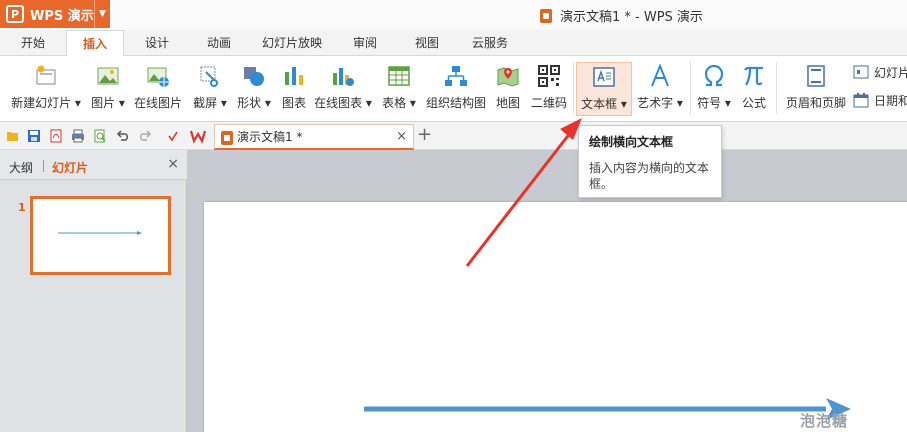 The width and height of the screenshot is (907, 432). What do you see at coordinates (210, 103) in the screenshot?
I see `screenshot-label: 截屏 ▾` at bounding box center [210, 103].